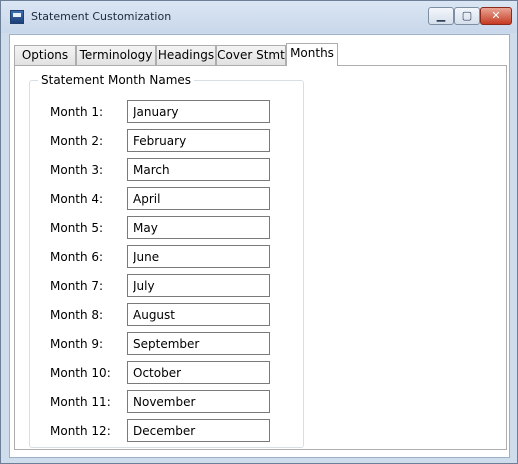 Image resolution: width=518 pixels, height=464 pixels. I want to click on month-8-input, so click(198, 314).